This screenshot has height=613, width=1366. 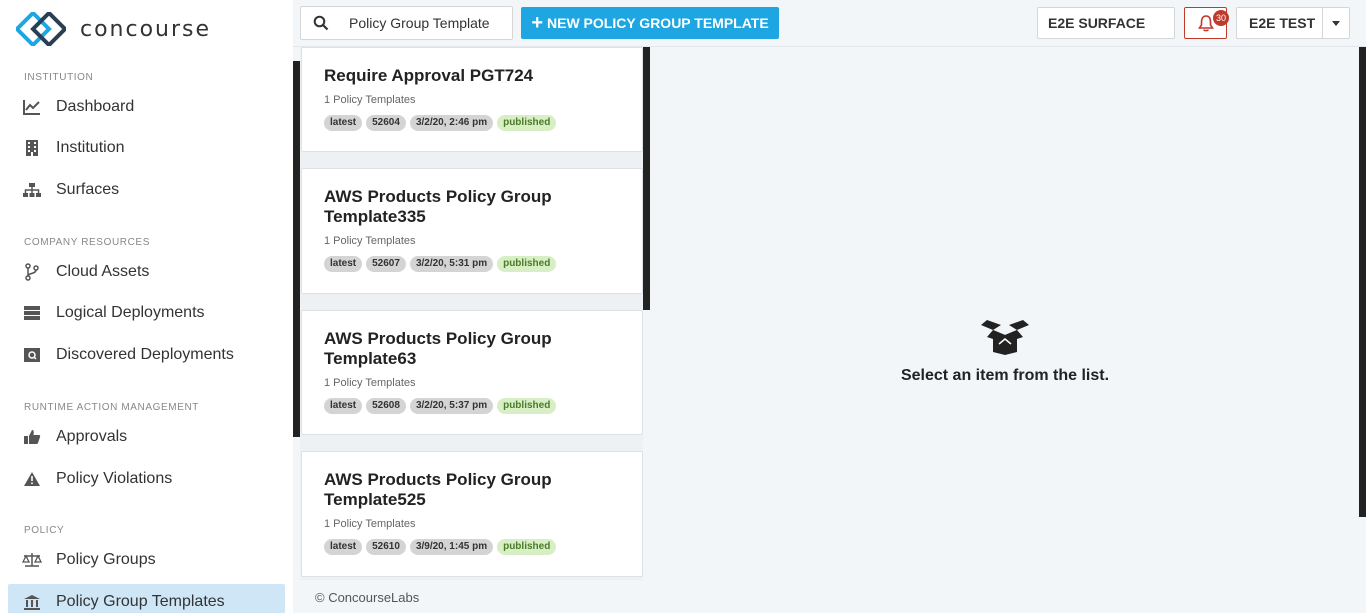 What do you see at coordinates (451, 547) in the screenshot?
I see `date-tag: 3/9/20, 1:45 pm` at bounding box center [451, 547].